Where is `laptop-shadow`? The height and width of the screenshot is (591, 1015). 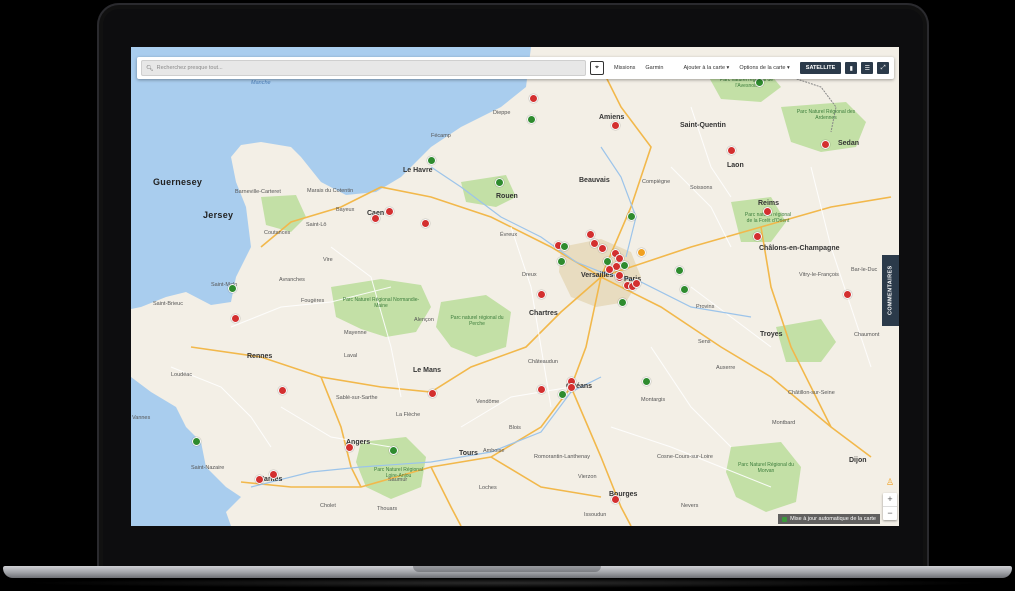 laptop-shadow is located at coordinates (507, 583).